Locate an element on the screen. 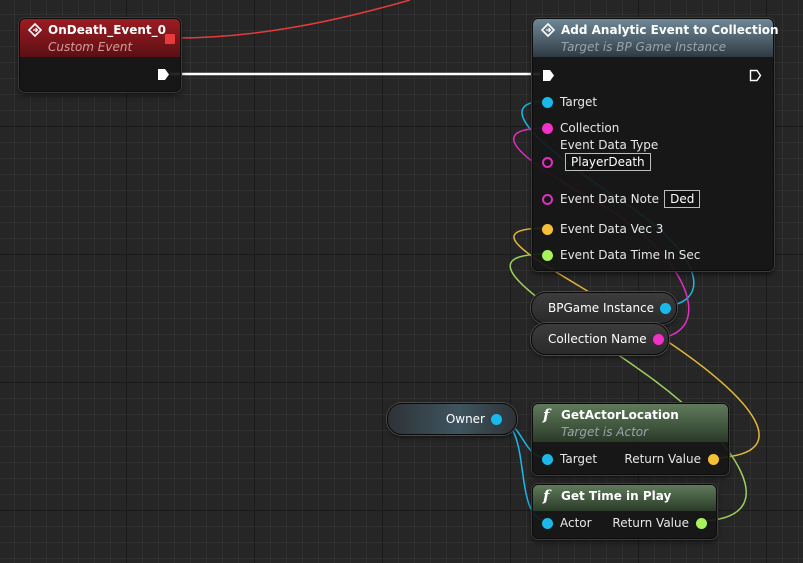 This screenshot has width=803, height=563. function-diamond-icon is located at coordinates (548, 30).